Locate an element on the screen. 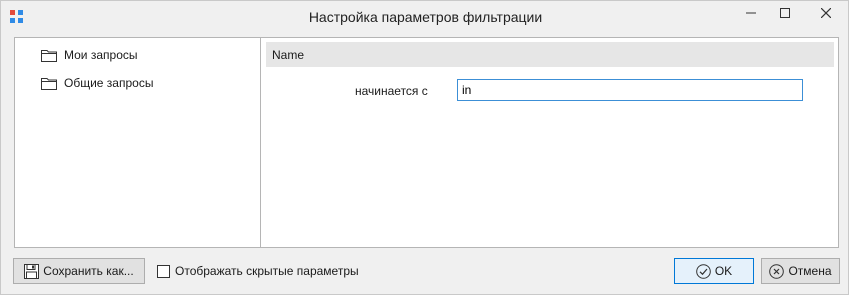  title-bar: Настройка параметров фильтрации is located at coordinates (424, 17).